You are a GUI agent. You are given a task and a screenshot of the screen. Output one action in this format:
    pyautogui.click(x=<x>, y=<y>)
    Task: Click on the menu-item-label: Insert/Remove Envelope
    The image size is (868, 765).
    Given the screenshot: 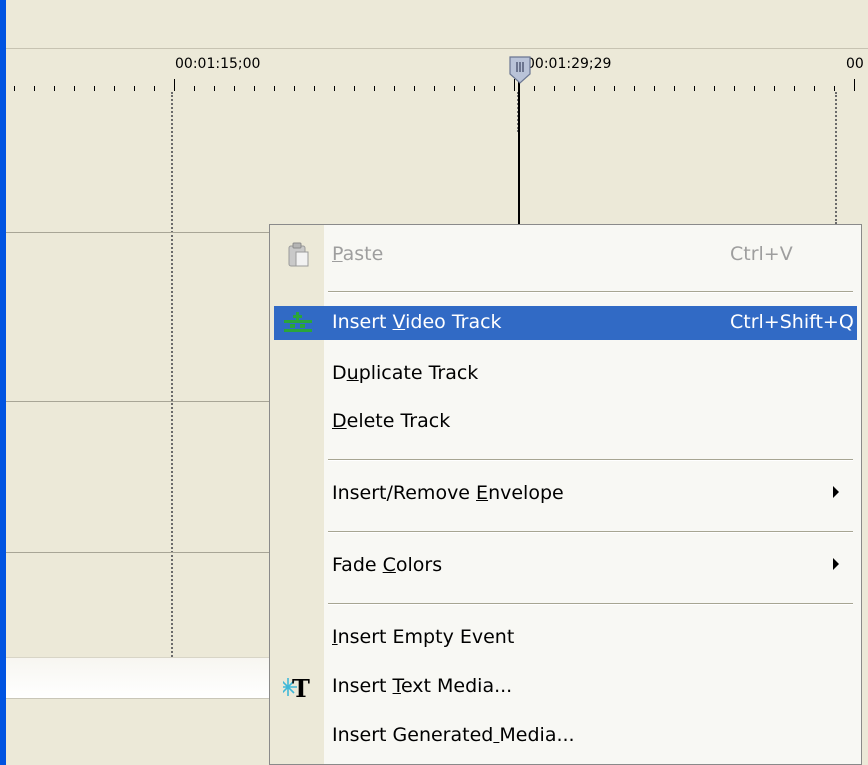 What is the action you would take?
    pyautogui.click(x=448, y=493)
    